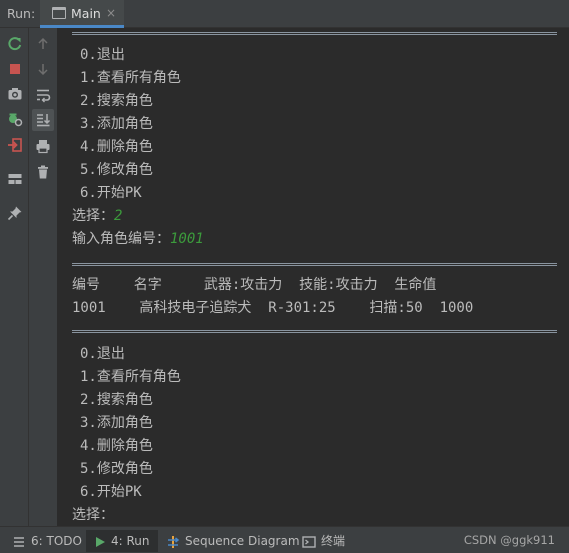 The height and width of the screenshot is (553, 569). I want to click on scroll-to-end-icon, so click(44, 120).